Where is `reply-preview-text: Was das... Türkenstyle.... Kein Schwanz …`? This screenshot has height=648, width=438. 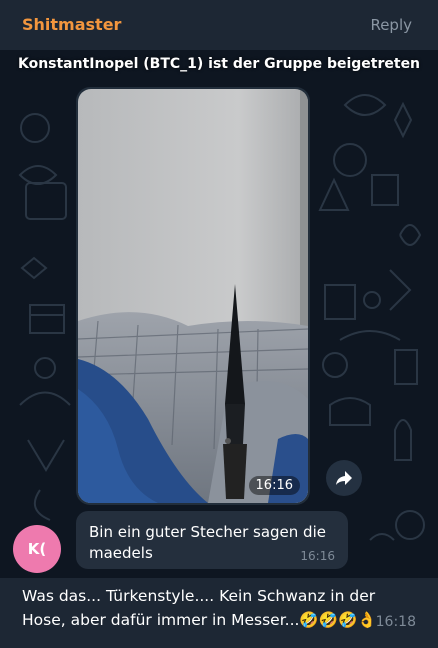
reply-preview-text: Was das... Türkenstyle.... Kein Schwanz … is located at coordinates (199, 608).